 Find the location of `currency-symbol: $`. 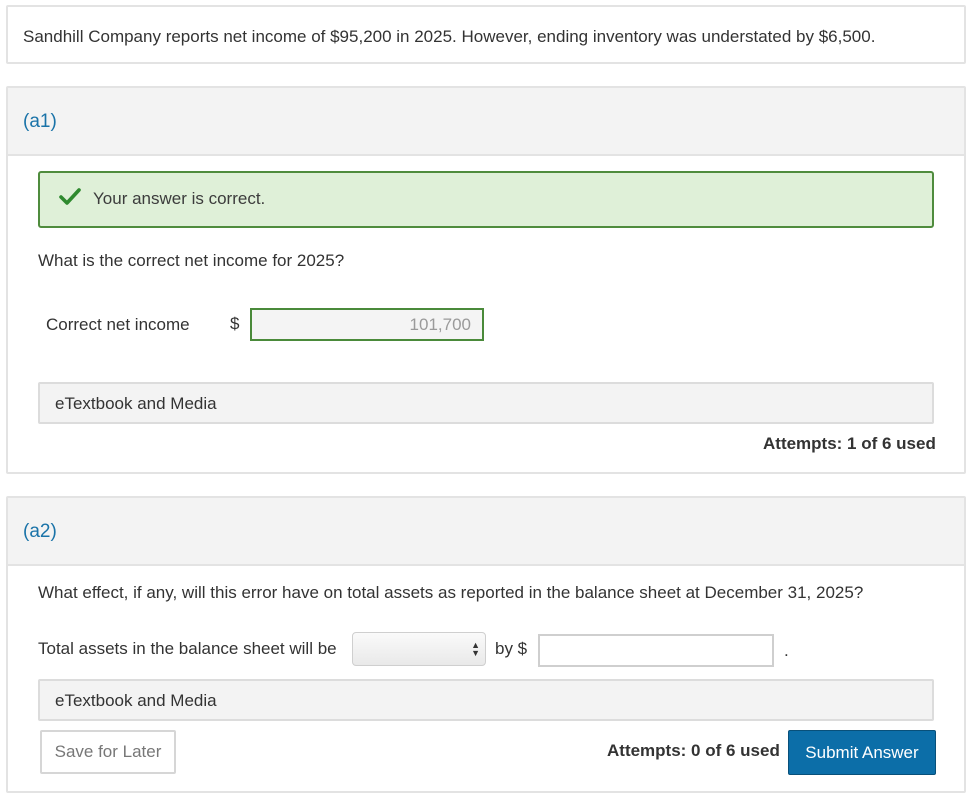

currency-symbol: $ is located at coordinates (235, 323).